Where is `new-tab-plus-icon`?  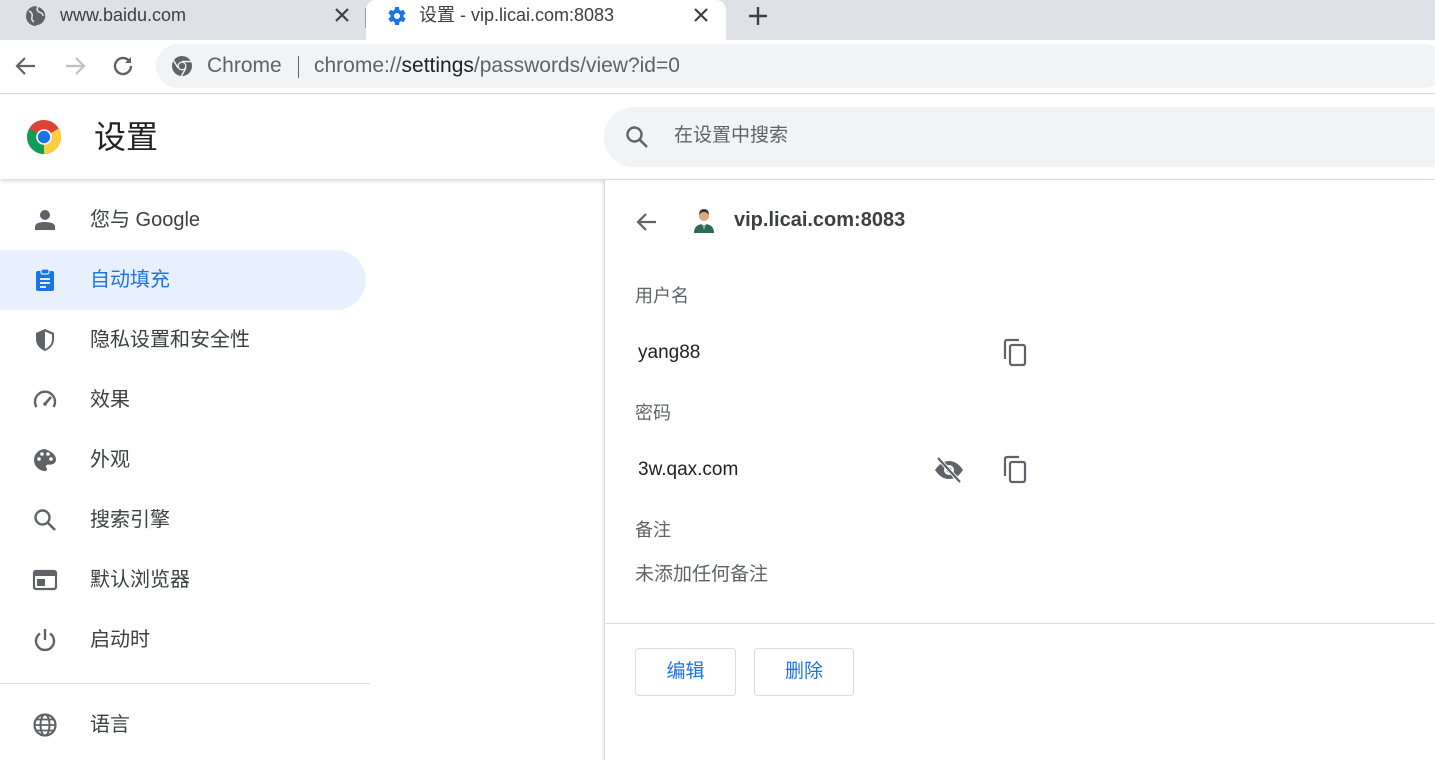
new-tab-plus-icon is located at coordinates (758, 16).